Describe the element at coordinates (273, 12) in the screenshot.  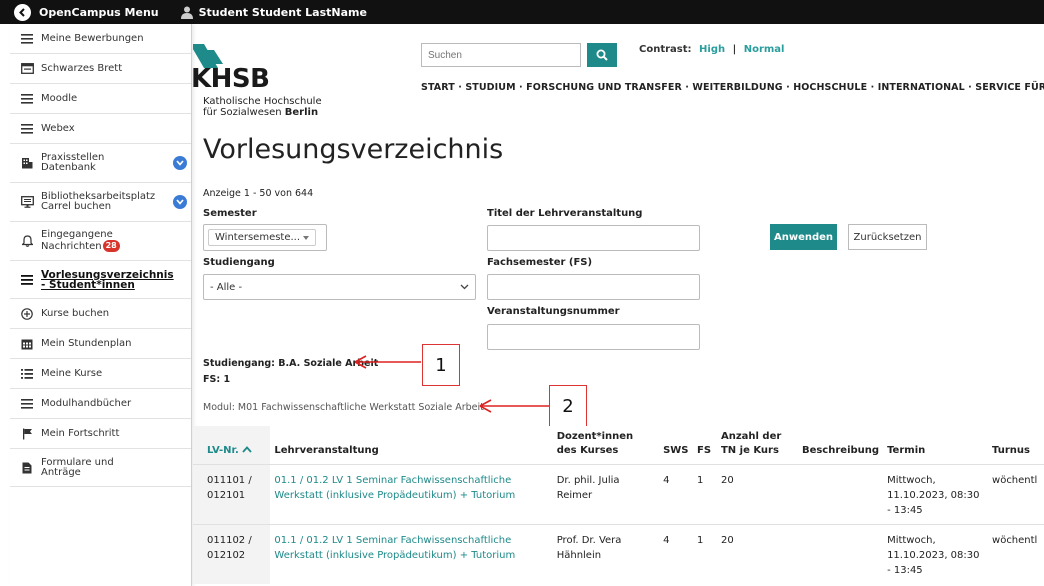
I see `user-menu: Student Student LastName` at that location.